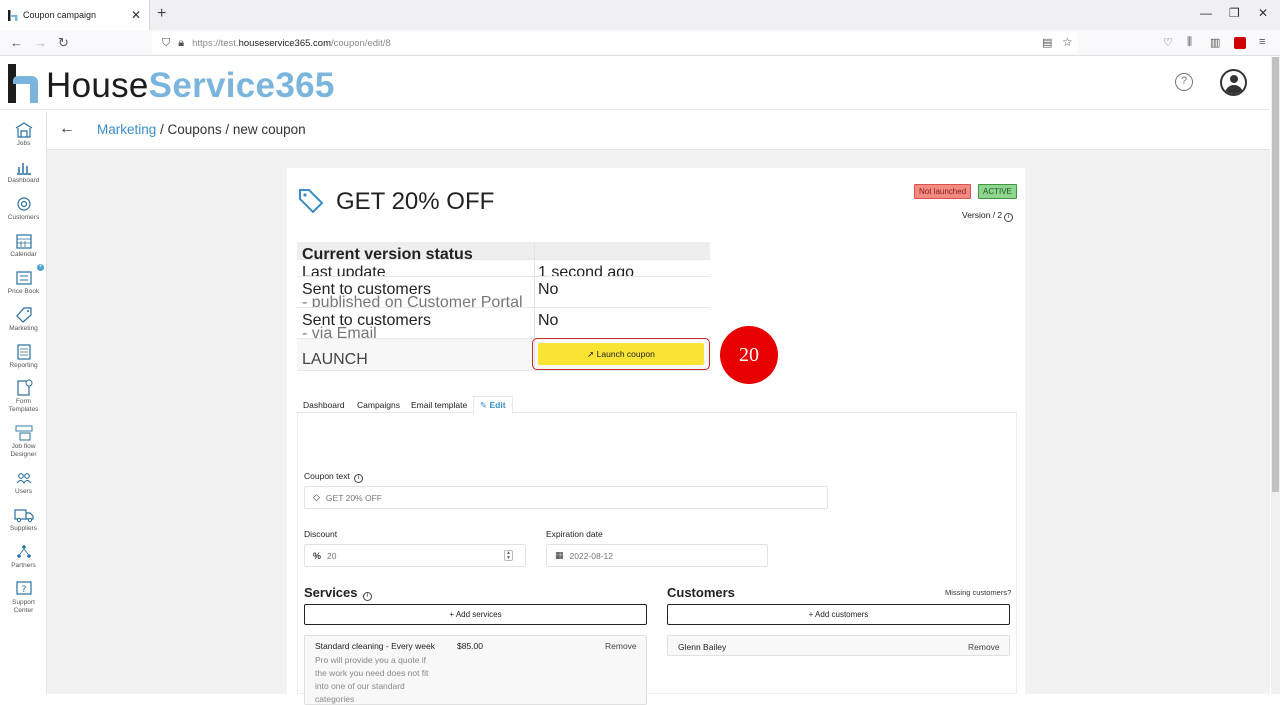 Image resolution: width=1280 pixels, height=705 pixels. What do you see at coordinates (161, 14) in the screenshot?
I see `new-tab-icon: +` at bounding box center [161, 14].